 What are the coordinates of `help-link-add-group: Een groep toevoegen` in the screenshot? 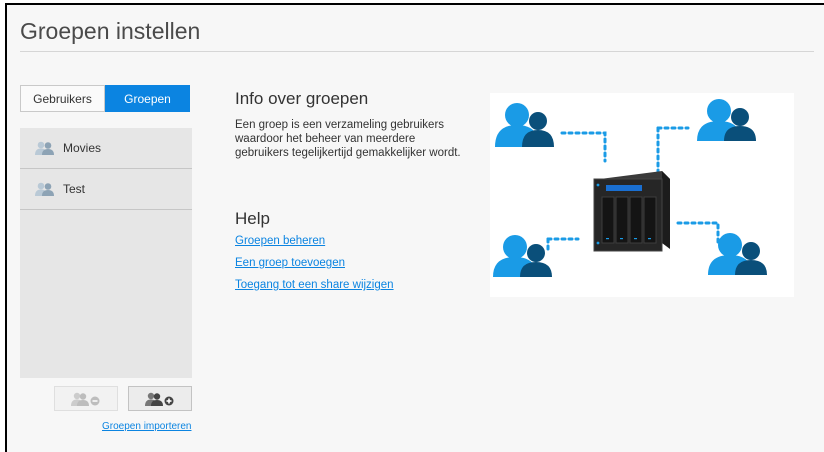 It's located at (314, 263).